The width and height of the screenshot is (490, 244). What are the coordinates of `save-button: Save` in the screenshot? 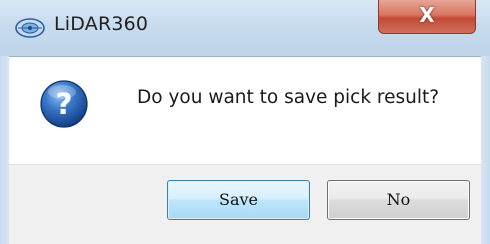 It's located at (238, 200).